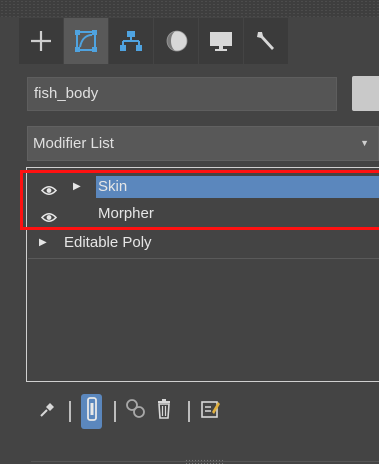 This screenshot has width=379, height=464. I want to click on stack-item-label: Morpher, so click(126, 213).